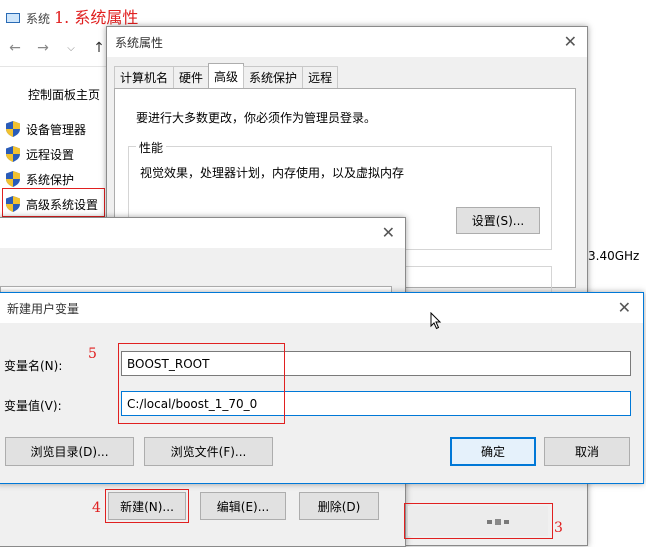 Image resolution: width=646 pixels, height=547 pixels. I want to click on annotation-3: 3, so click(558, 528).